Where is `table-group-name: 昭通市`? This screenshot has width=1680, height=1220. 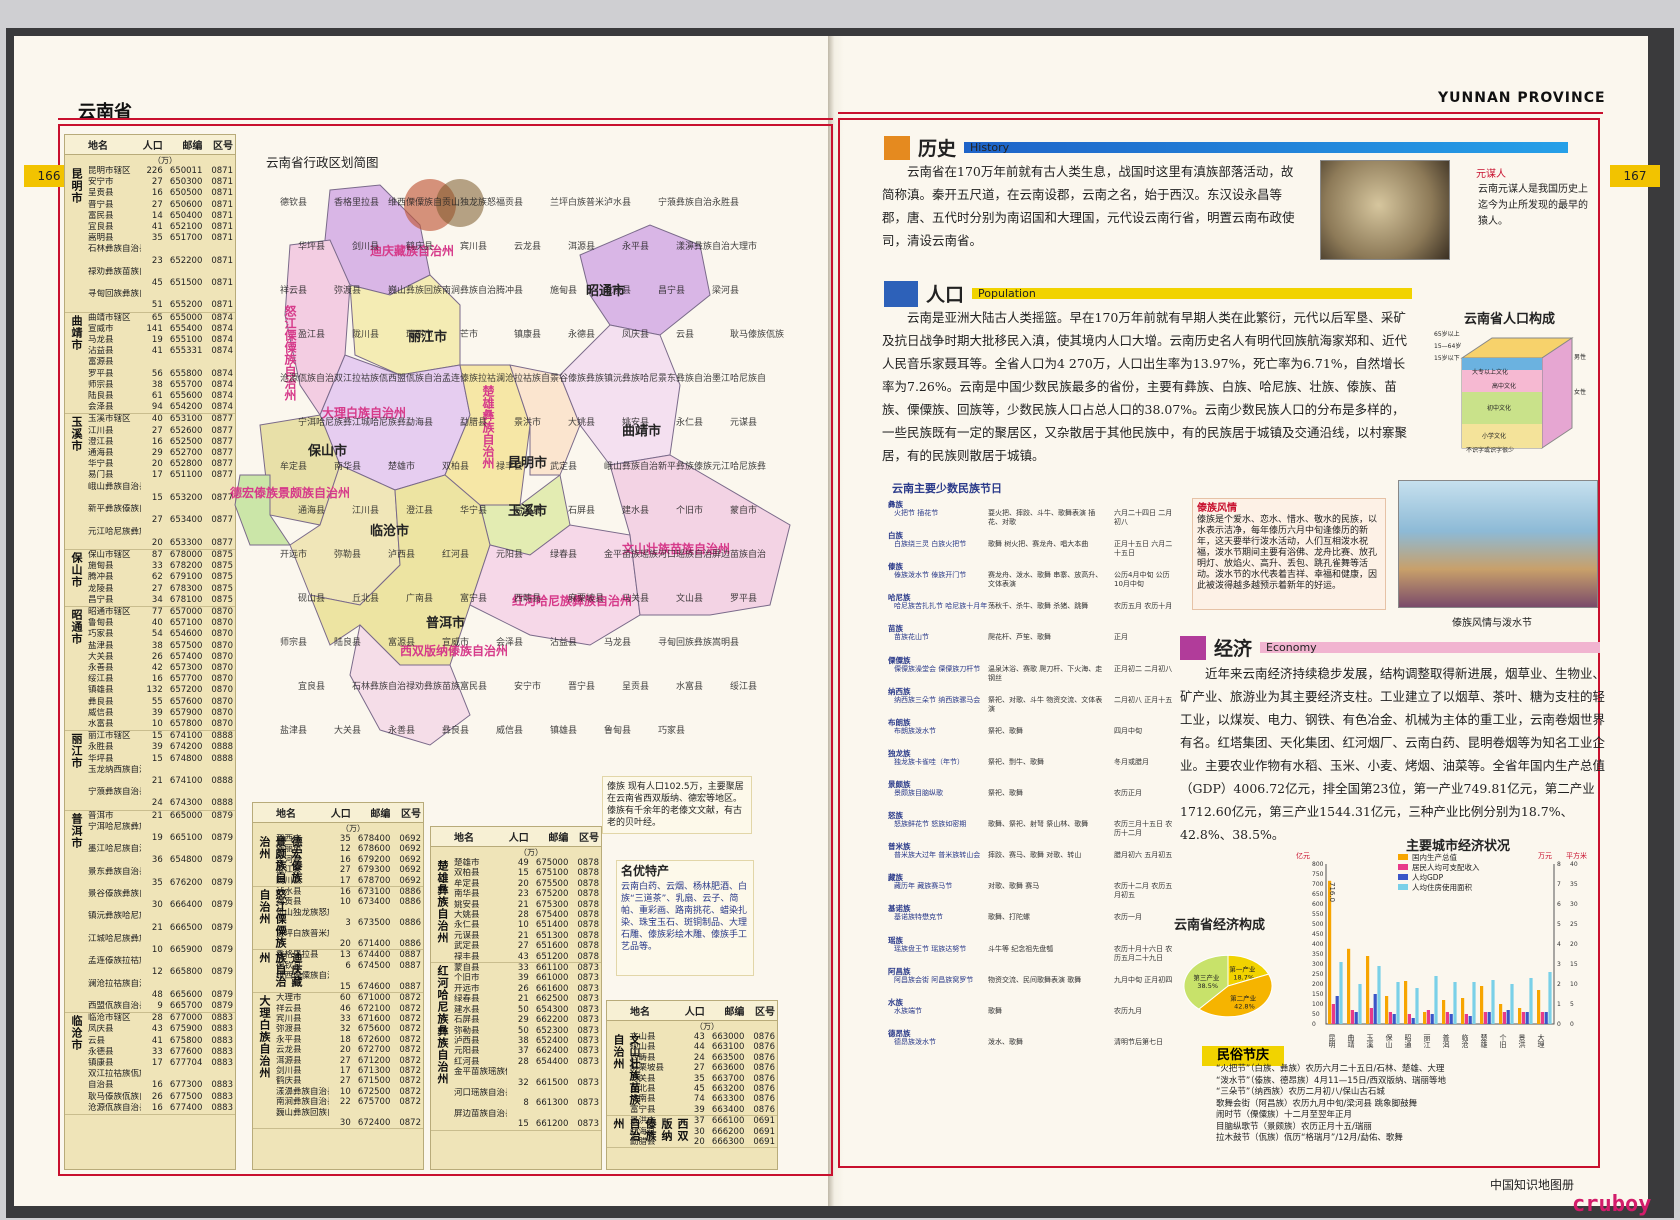 table-group-name: 昭通市 is located at coordinates (76, 626).